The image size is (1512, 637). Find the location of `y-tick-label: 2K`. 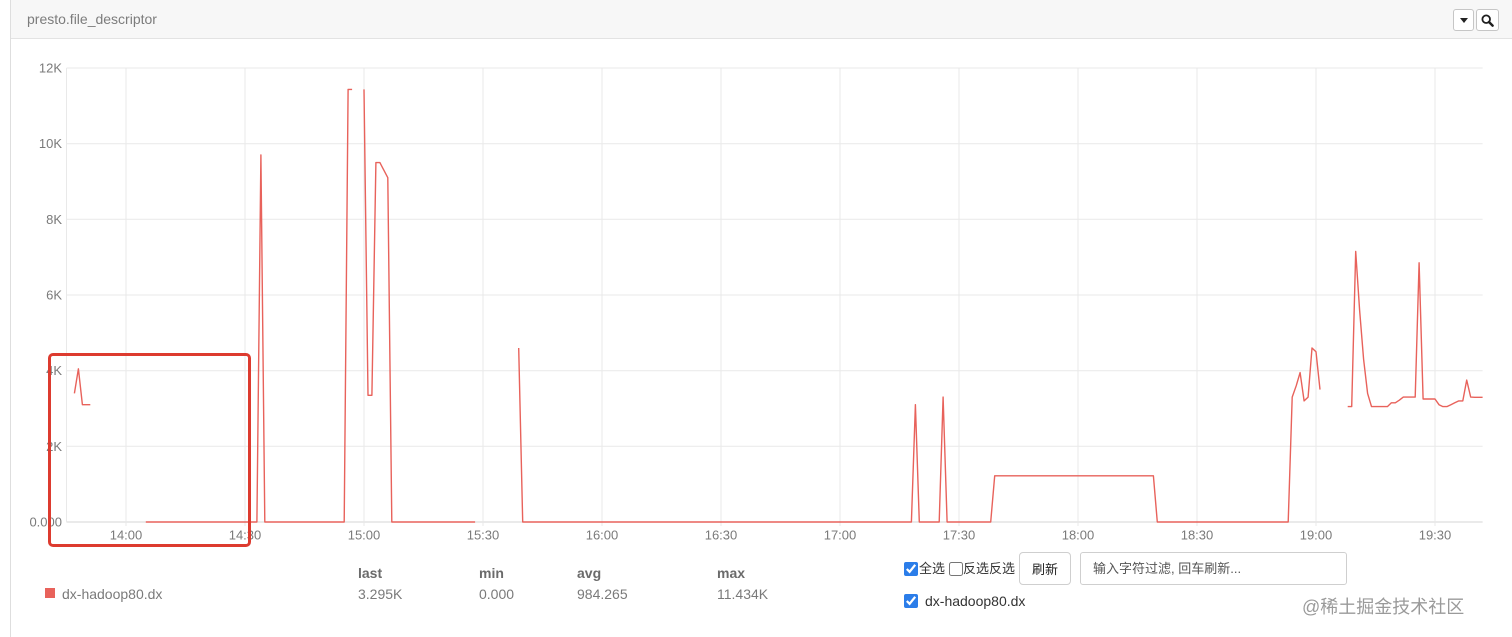

y-tick-label: 2K is located at coordinates (54, 446).